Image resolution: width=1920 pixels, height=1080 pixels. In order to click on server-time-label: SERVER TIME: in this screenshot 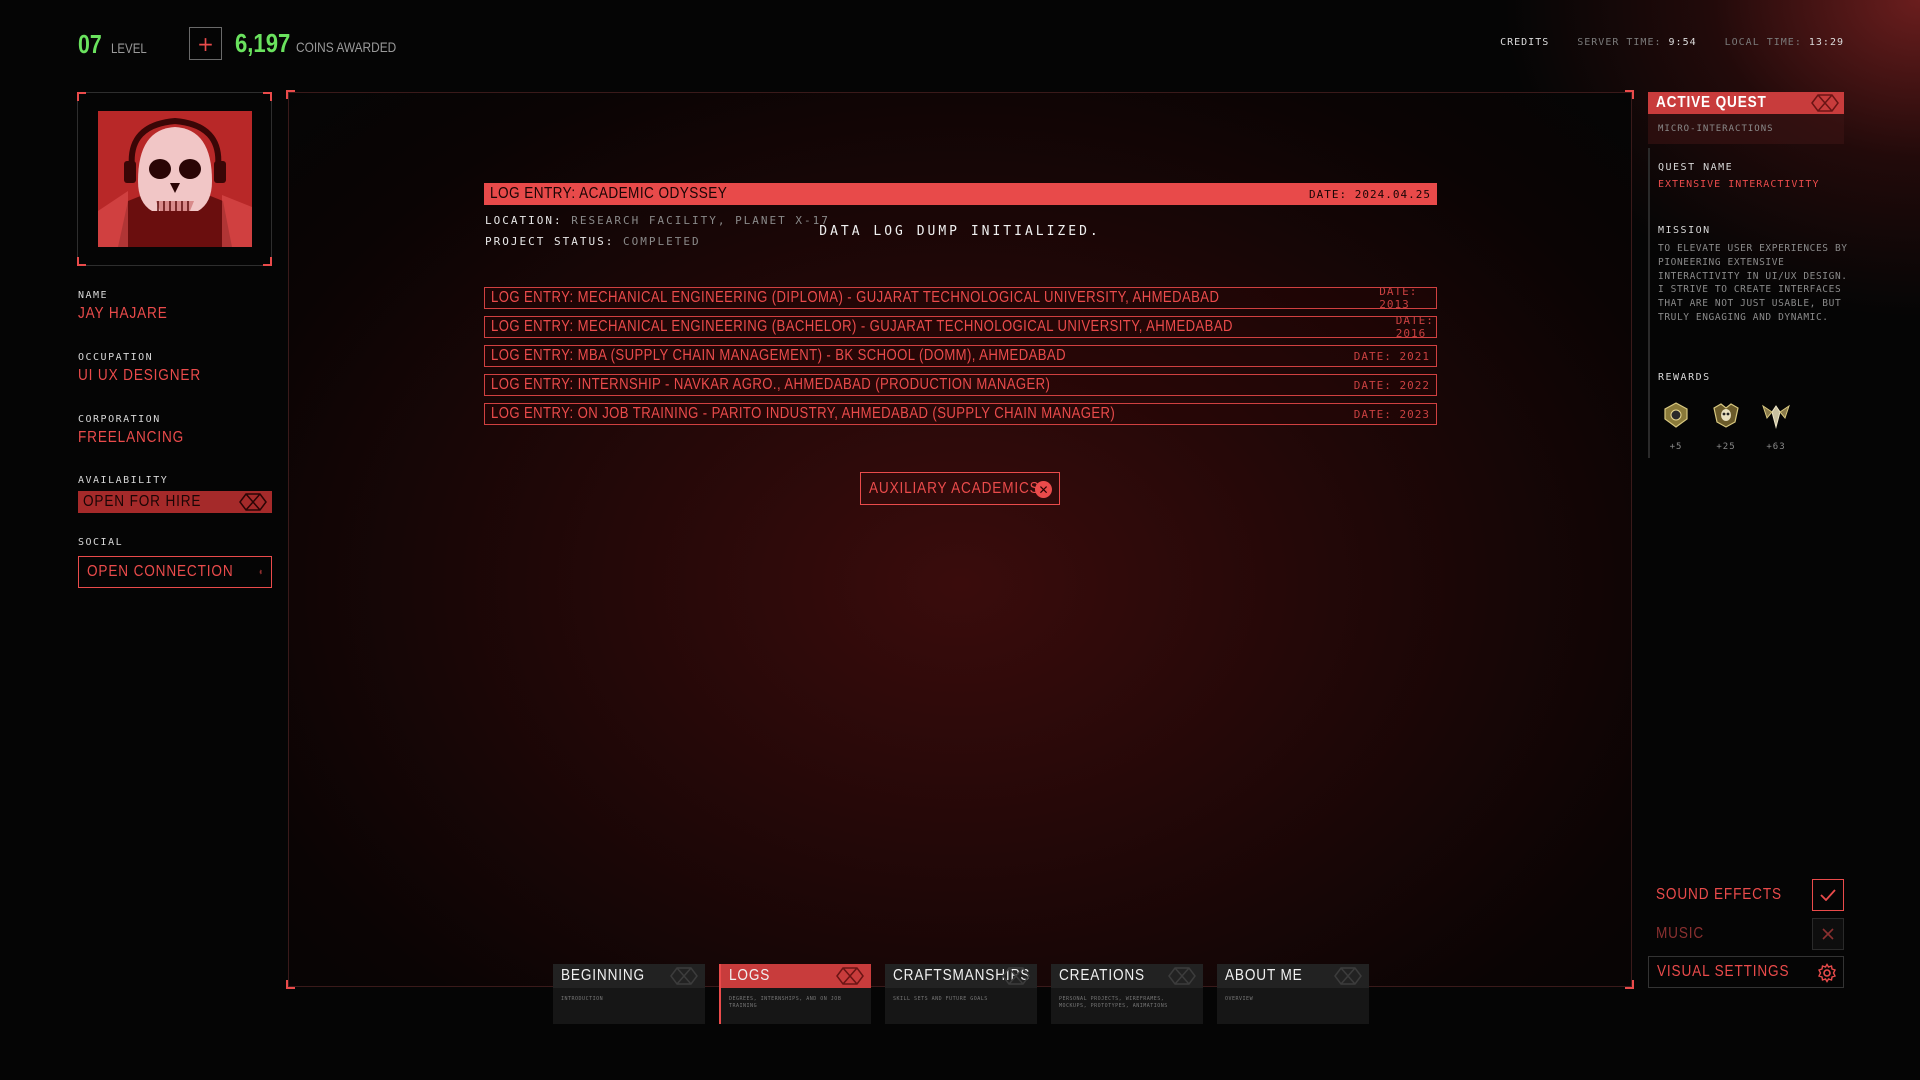, I will do `click(1619, 42)`.